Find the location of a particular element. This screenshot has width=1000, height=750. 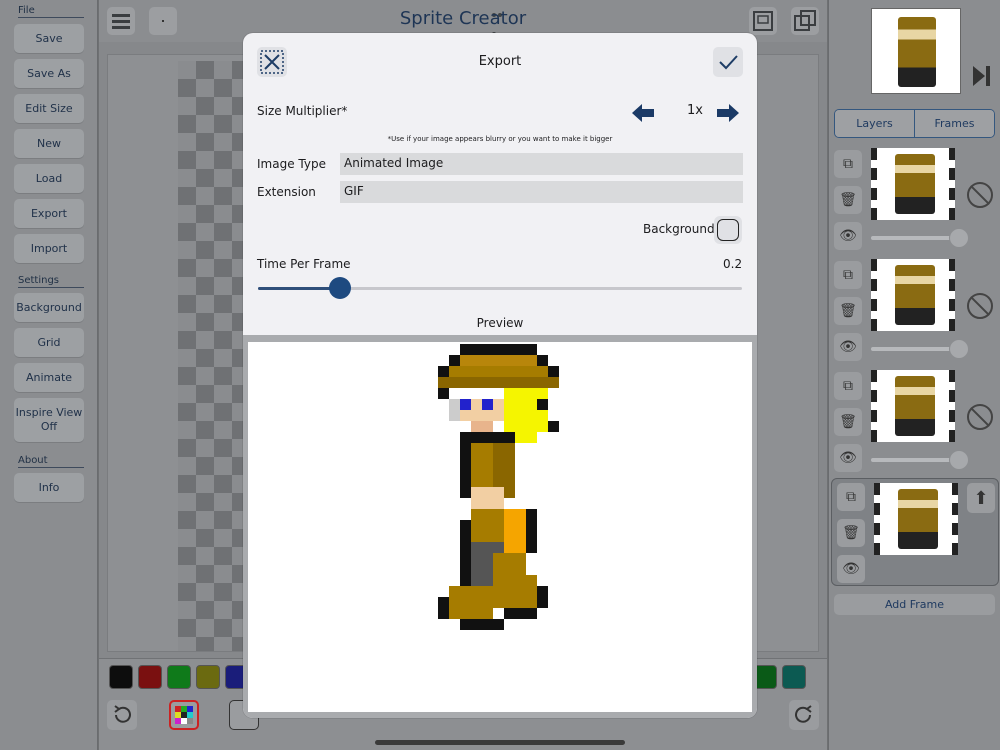

frame-icon is located at coordinates (763, 21).